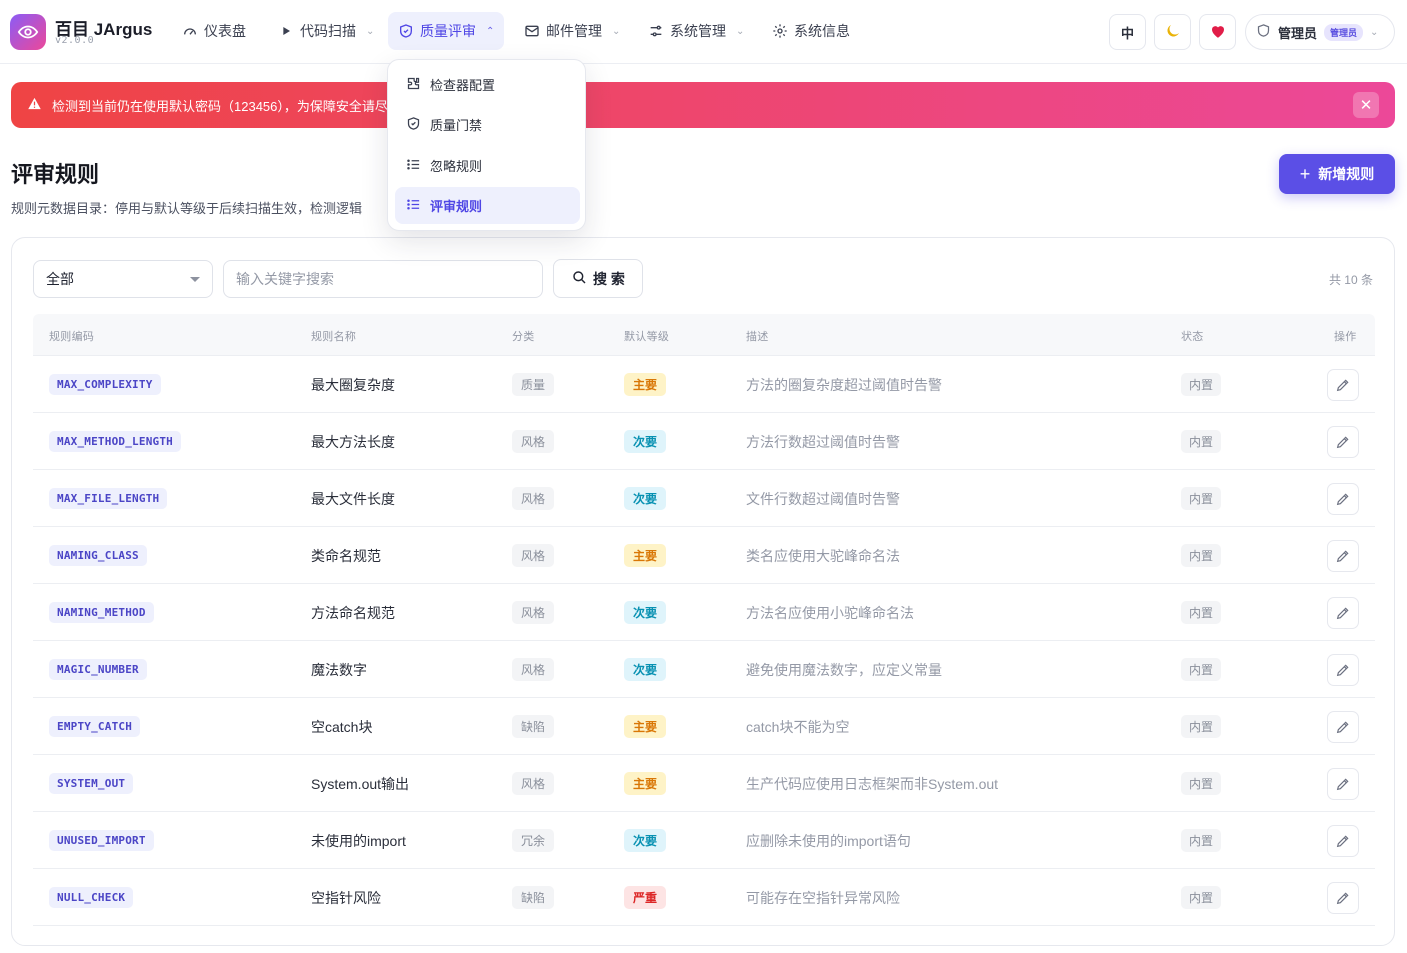 Image resolution: width=1407 pixels, height=953 pixels. Describe the element at coordinates (704, 498) in the screenshot. I see `table-row: MAX_FILE_LENGTH 最大文件长度 风格 次要 文件行数超过阈值时告警 内置` at that location.